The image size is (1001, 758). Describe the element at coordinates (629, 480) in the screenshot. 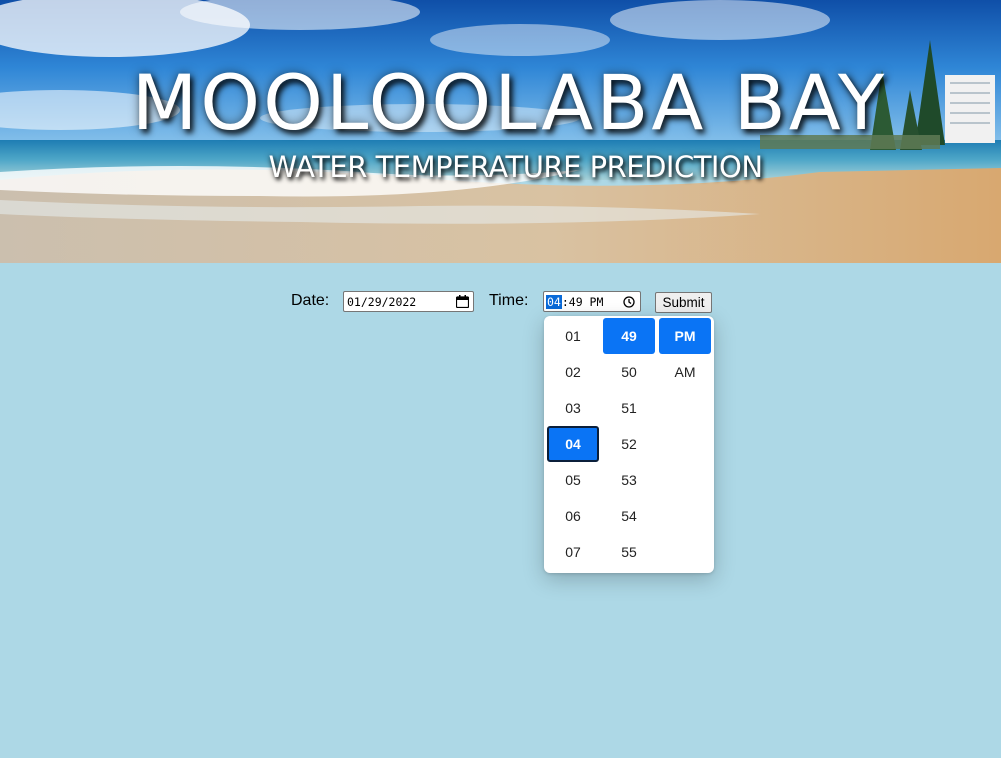

I see `minute-option: 53` at that location.